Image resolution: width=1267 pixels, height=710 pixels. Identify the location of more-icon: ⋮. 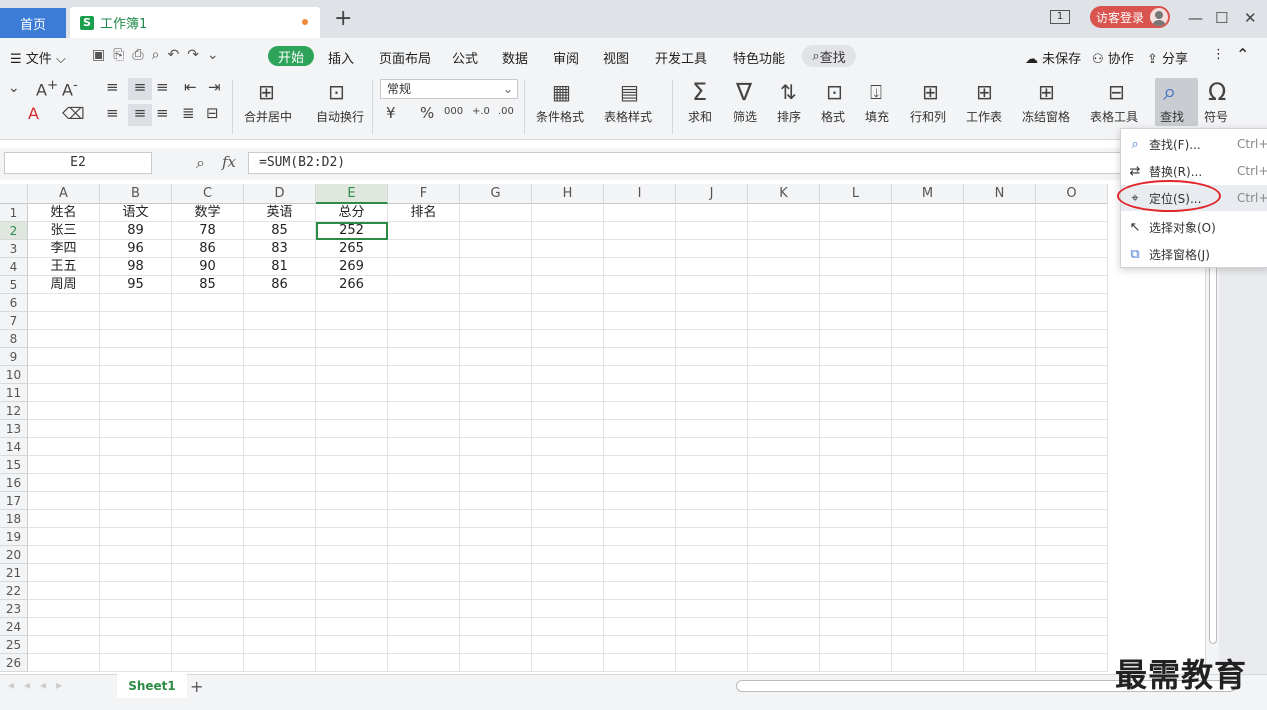
(1218, 54).